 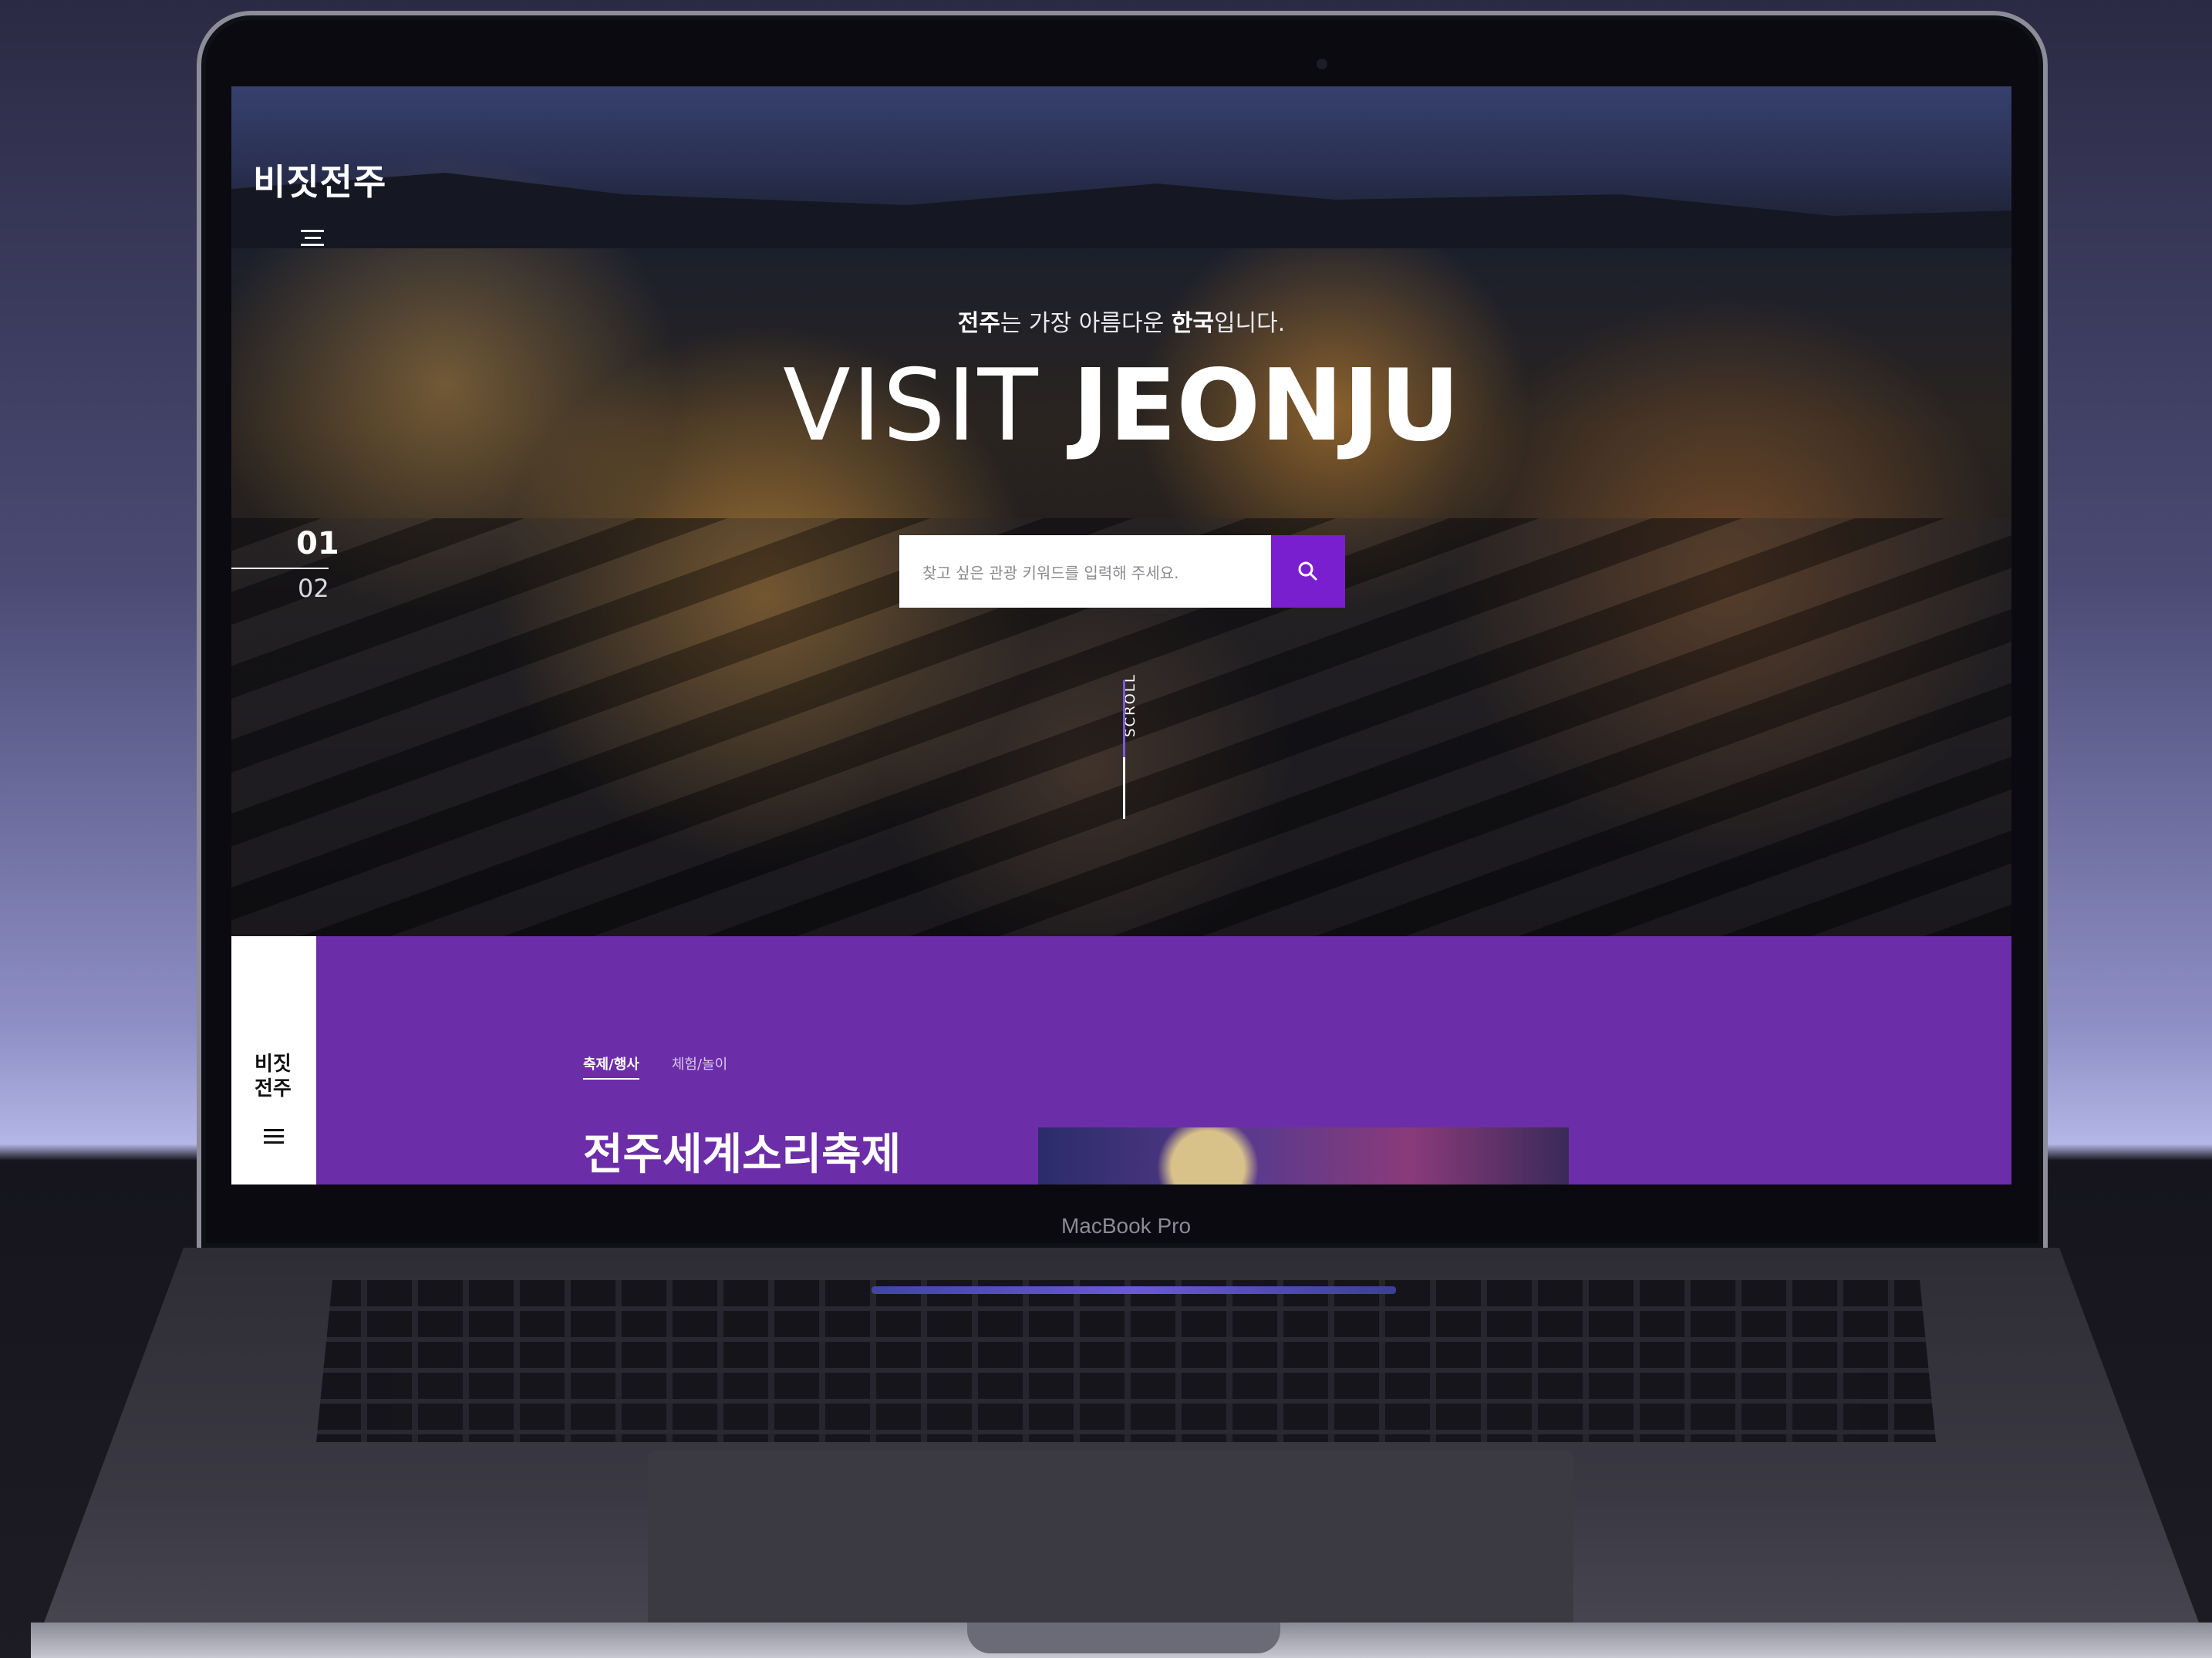 I want to click on hero-tagline: 전주는 가장 아름다운 한국입니다., so click(x=1121, y=321).